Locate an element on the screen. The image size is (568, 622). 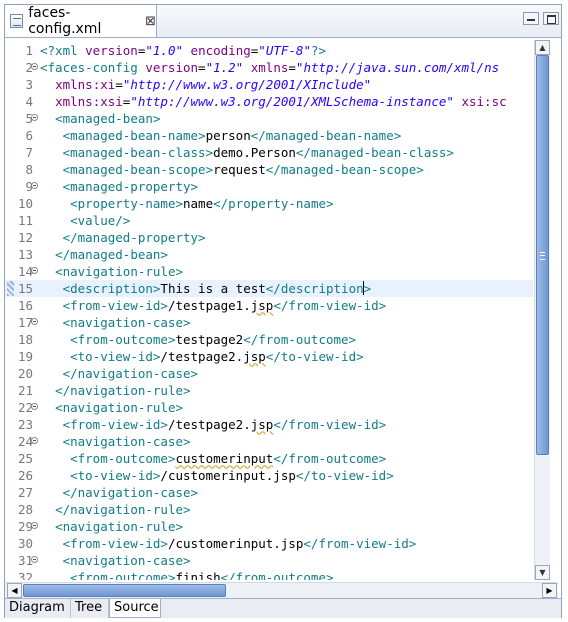
code-token: "1.0" is located at coordinates (164, 50).